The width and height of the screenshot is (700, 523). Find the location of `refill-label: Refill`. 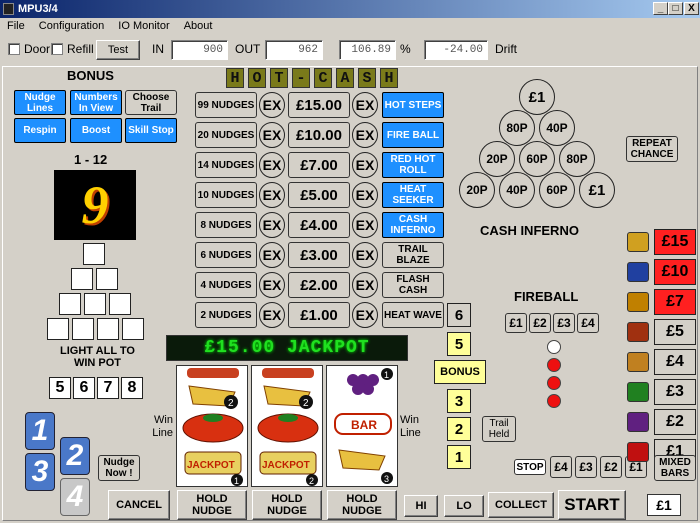

refill-label: Refill is located at coordinates (80, 49).